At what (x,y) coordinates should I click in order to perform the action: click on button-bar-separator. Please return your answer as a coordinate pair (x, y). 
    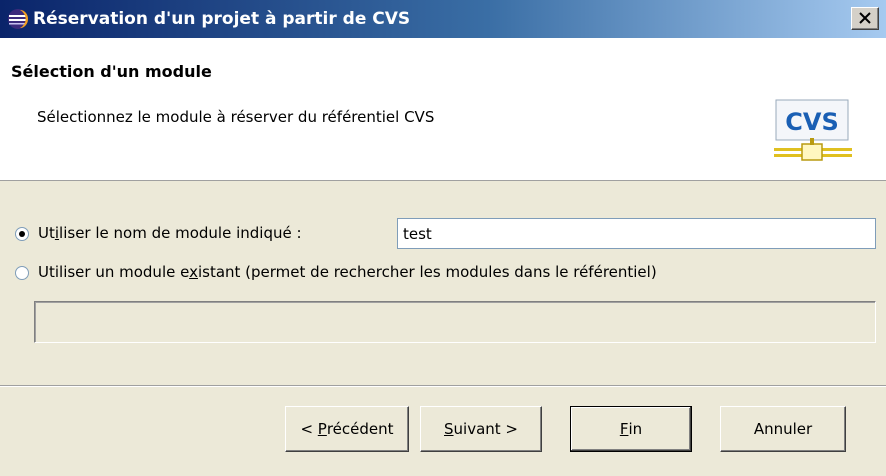
    Looking at the image, I should click on (443, 386).